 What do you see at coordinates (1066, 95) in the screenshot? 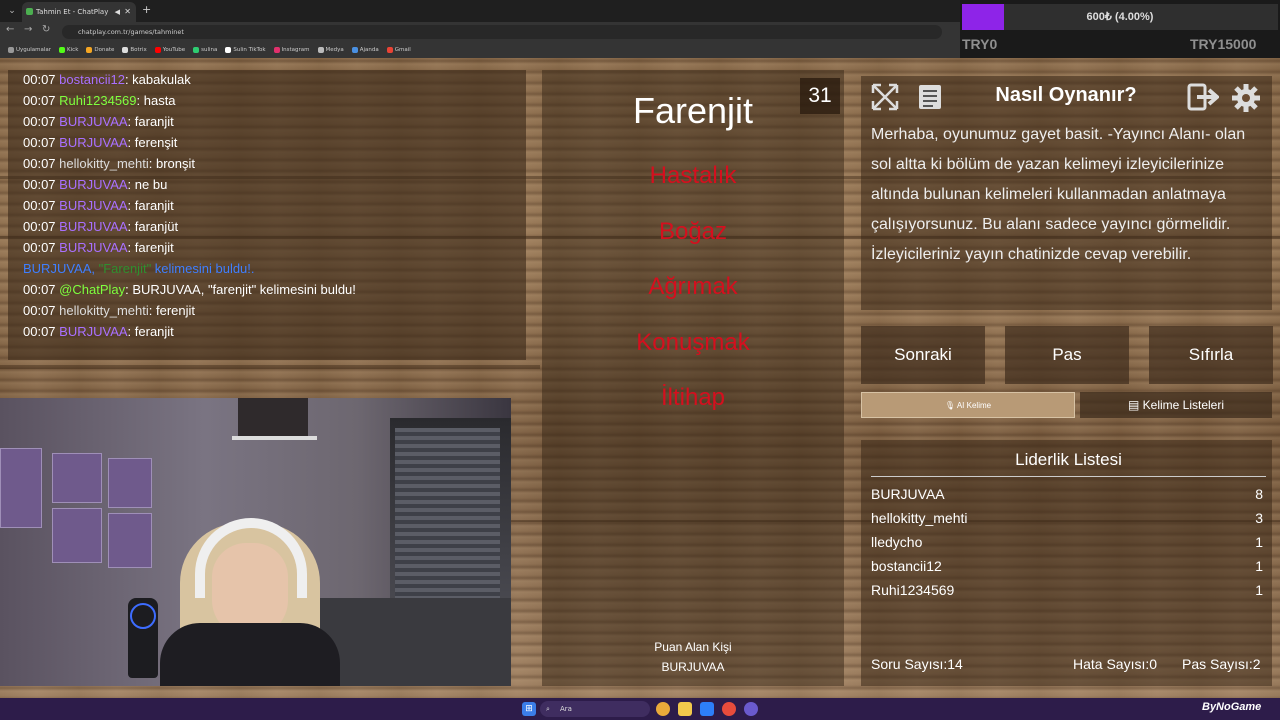
I see `howto-title: Nasıl Oynanır?` at bounding box center [1066, 95].